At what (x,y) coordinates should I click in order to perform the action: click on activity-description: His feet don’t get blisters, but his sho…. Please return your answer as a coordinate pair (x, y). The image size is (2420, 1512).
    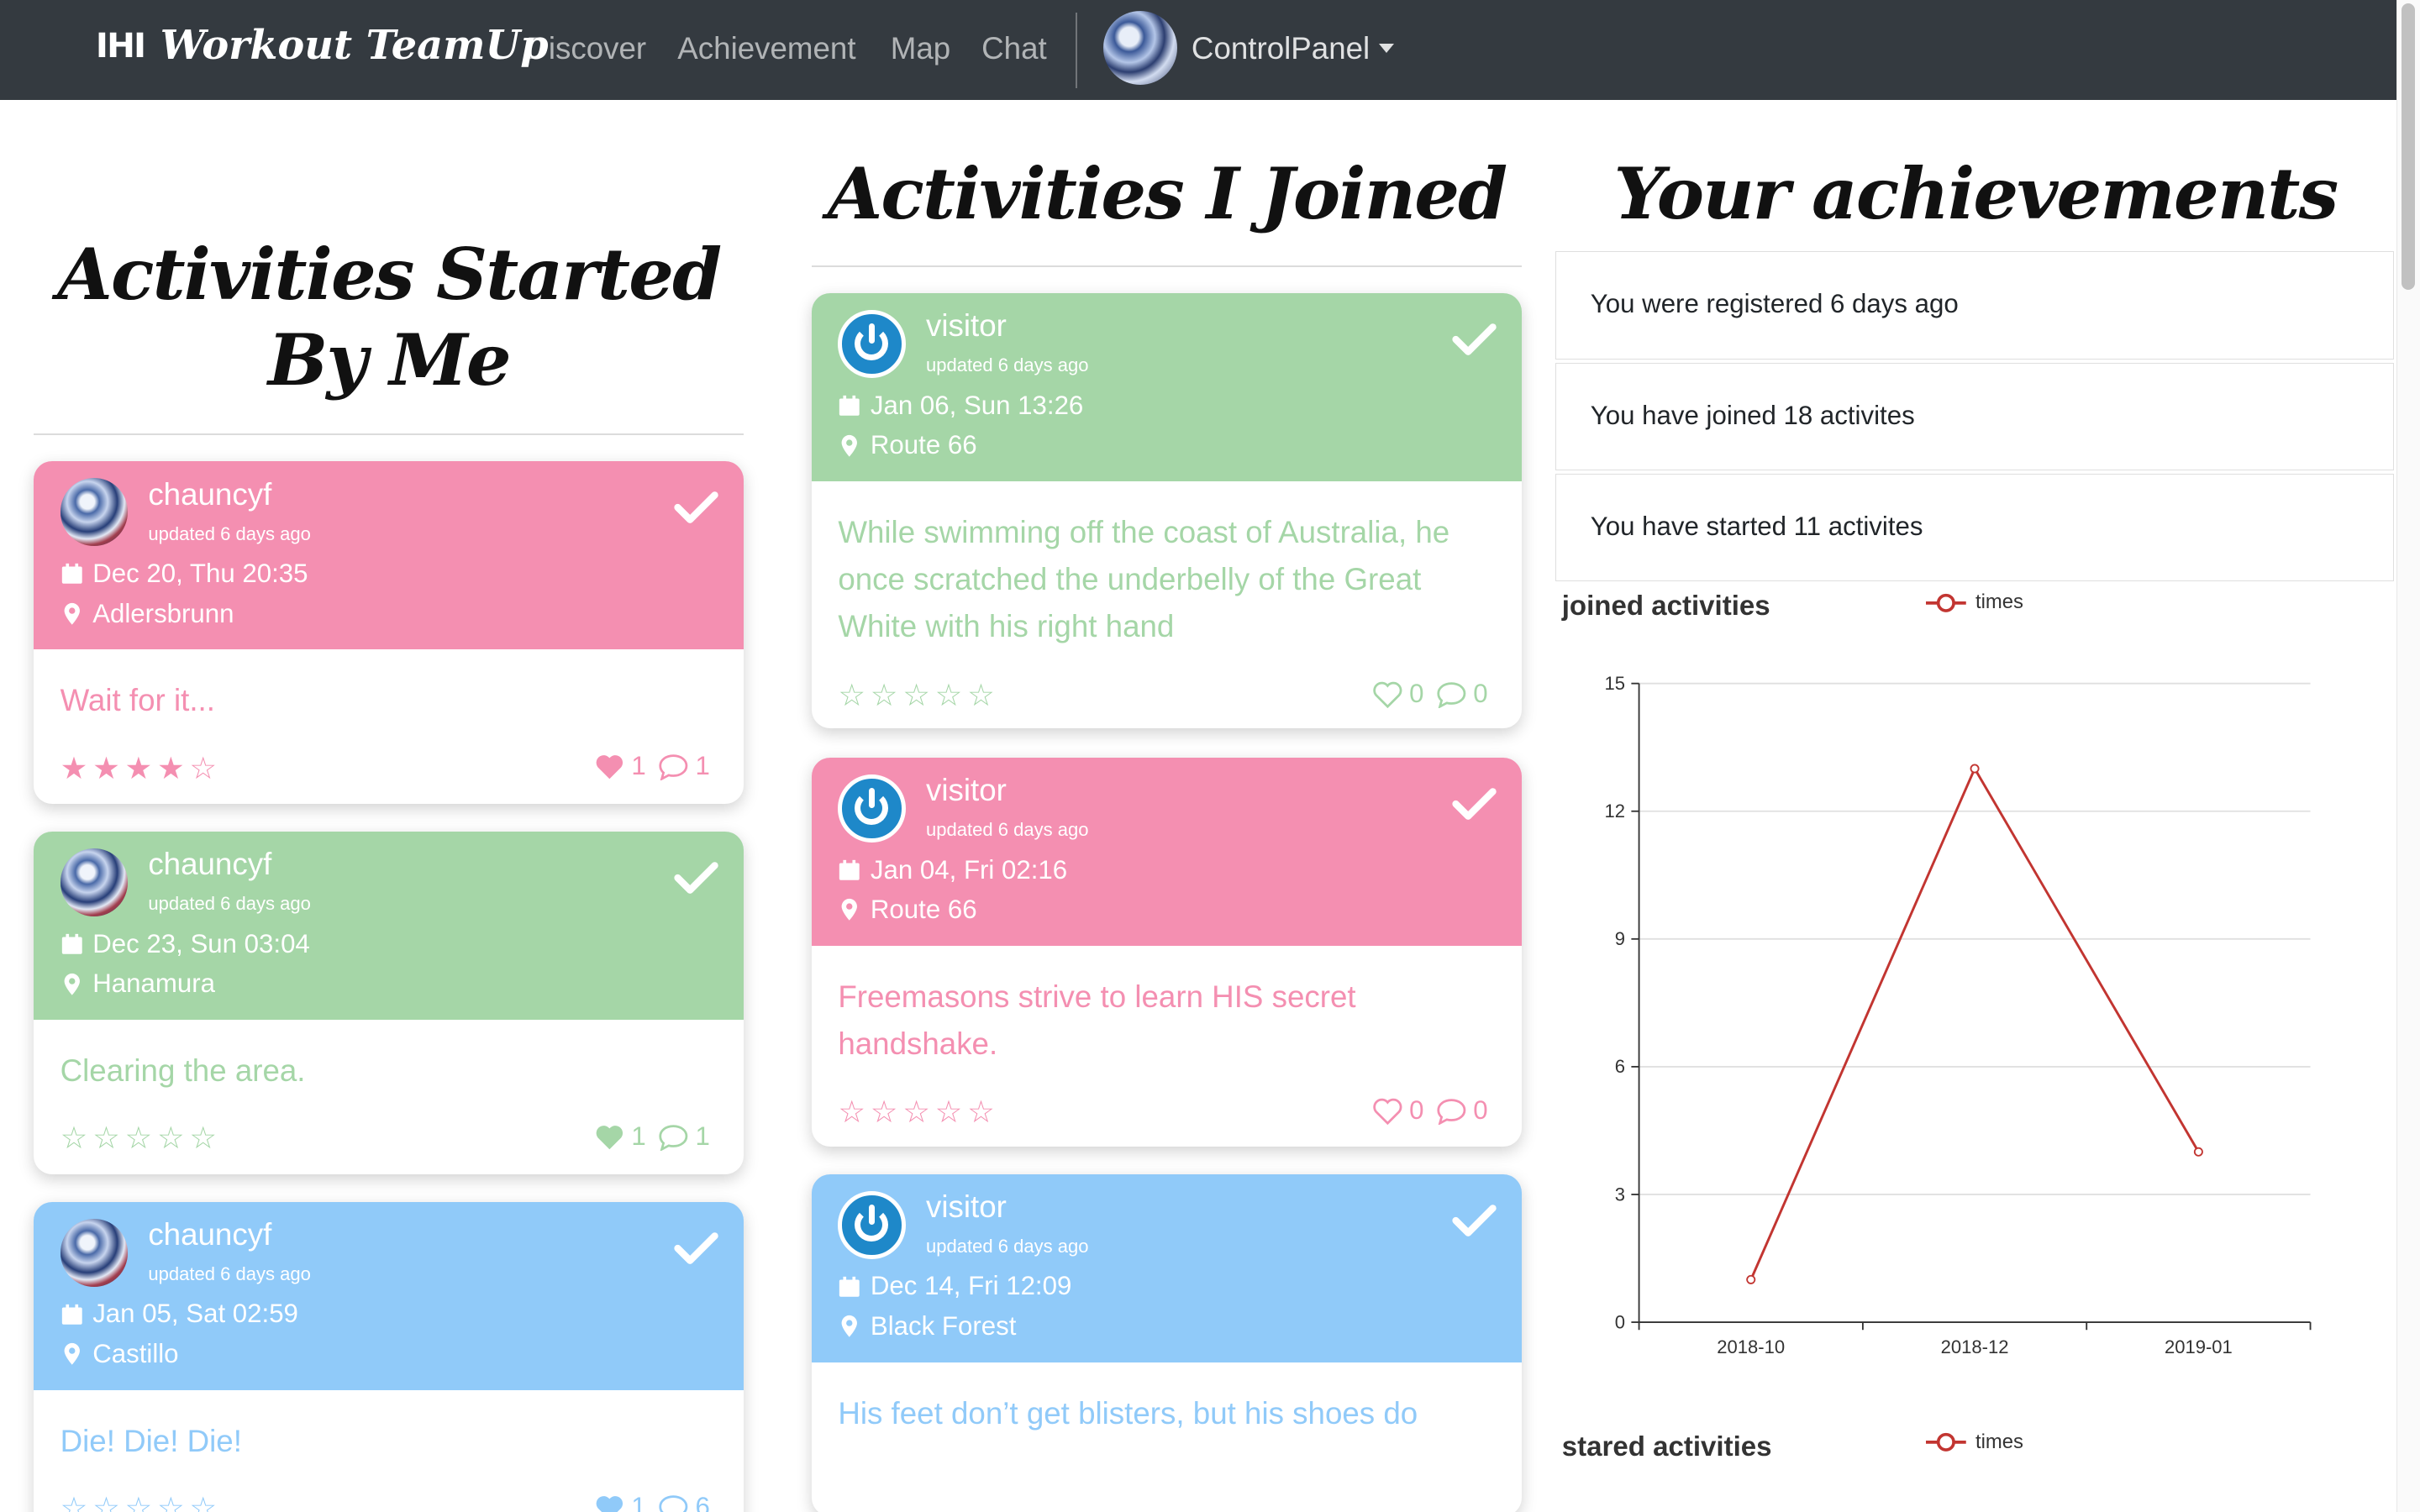
    Looking at the image, I should click on (1128, 1413).